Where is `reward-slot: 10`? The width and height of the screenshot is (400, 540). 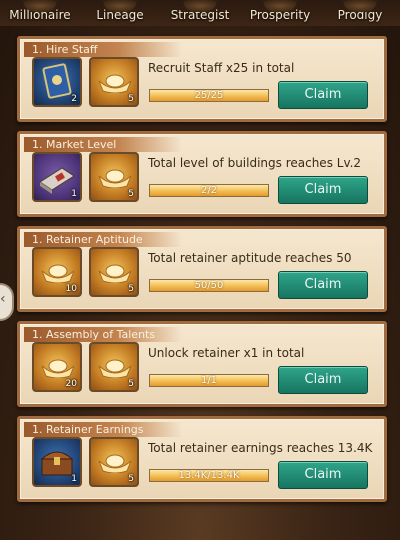 reward-slot: 10 is located at coordinates (57, 272).